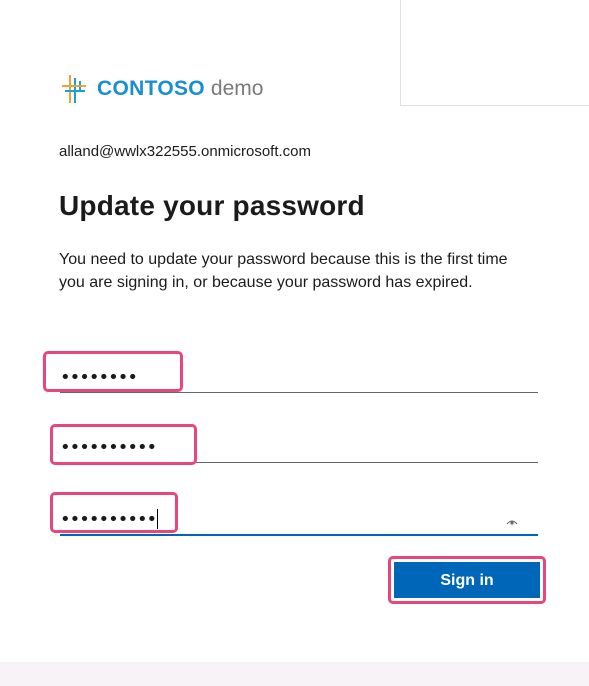 This screenshot has height=686, width=589. Describe the element at coordinates (123, 444) in the screenshot. I see `new-password-highlight` at that location.